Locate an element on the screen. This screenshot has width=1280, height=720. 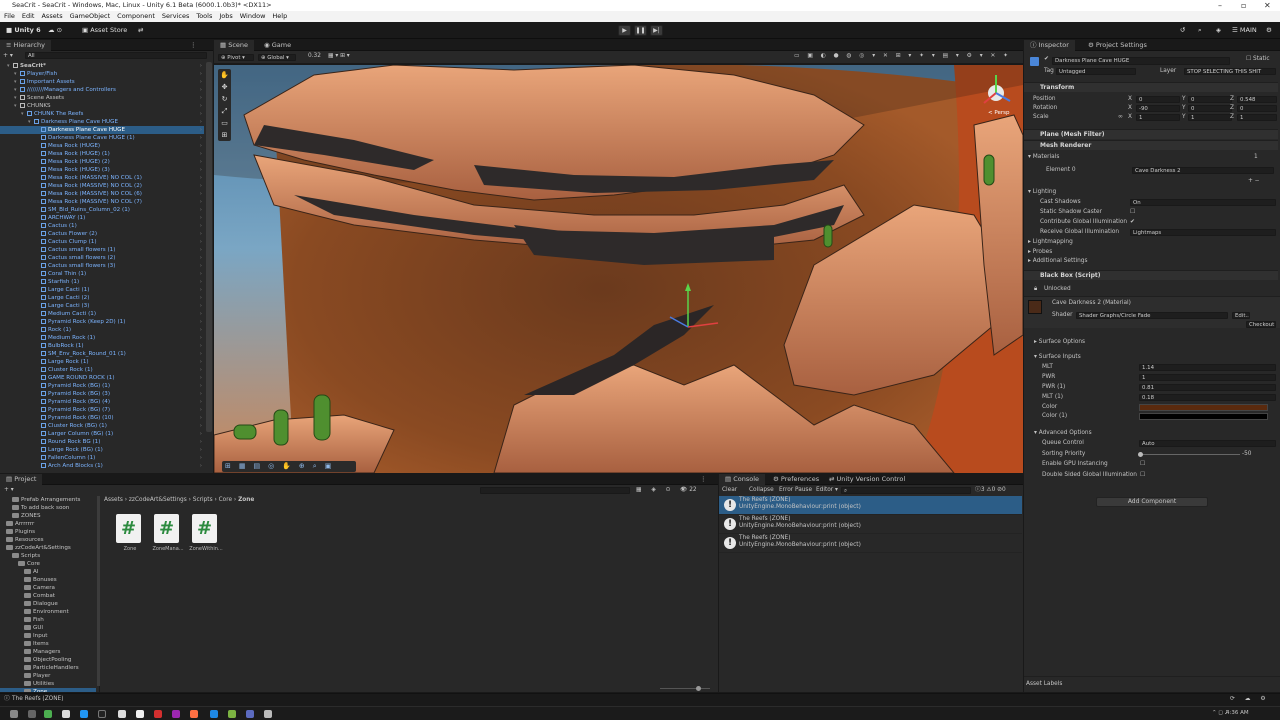
project-folder-row: AI is located at coordinates (48, 572).